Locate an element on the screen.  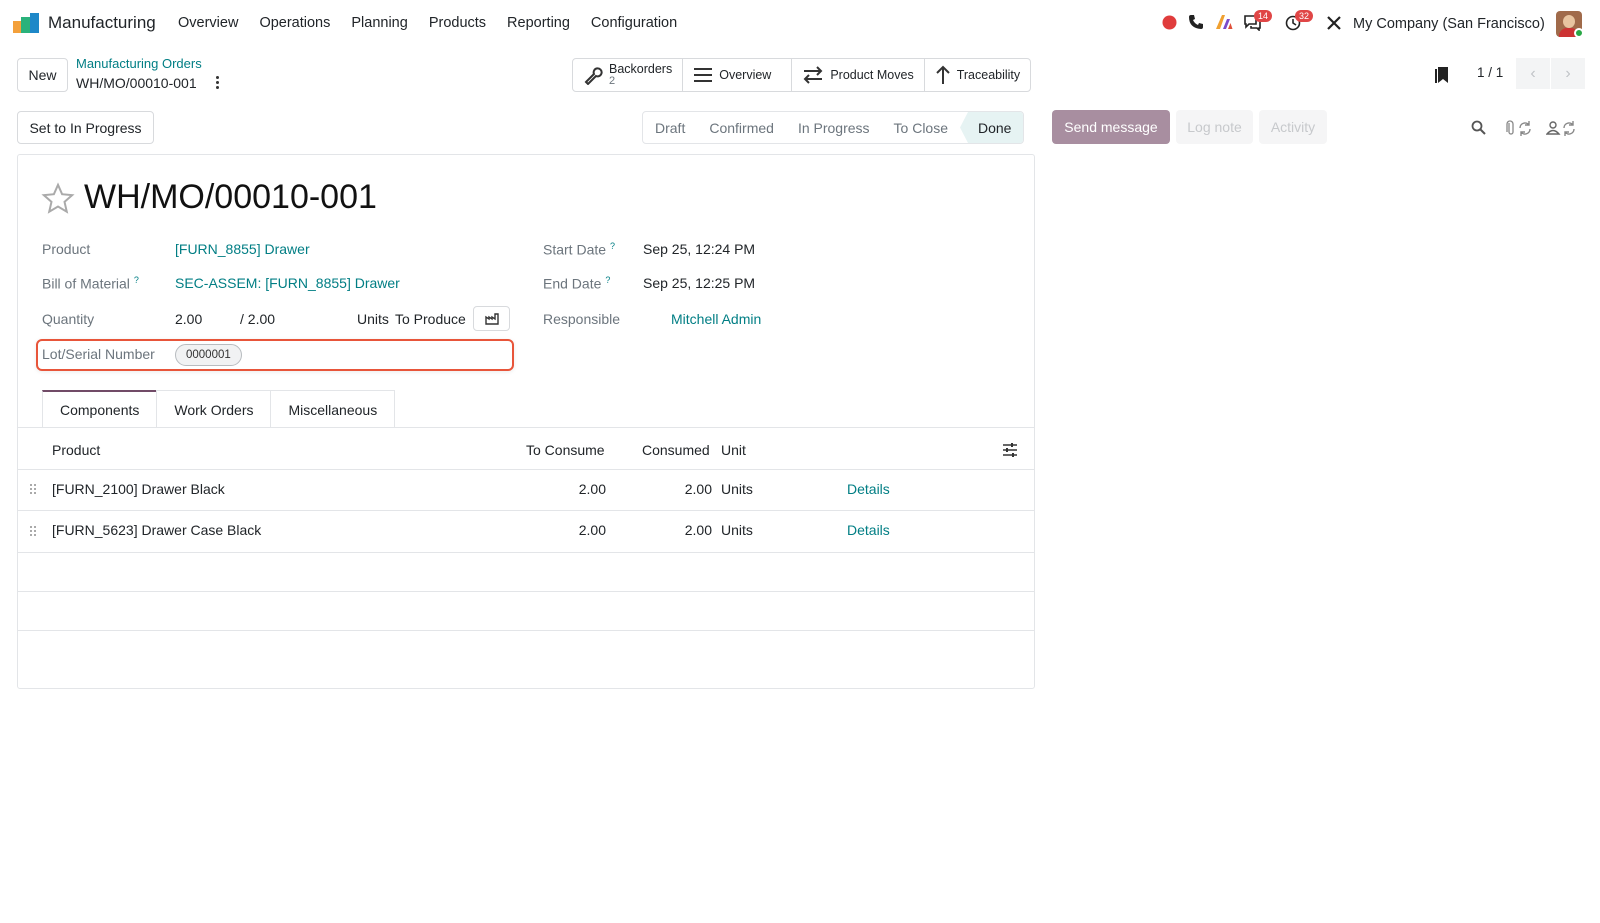
row-product: [FURN_2100] Drawer Black is located at coordinates (138, 489).